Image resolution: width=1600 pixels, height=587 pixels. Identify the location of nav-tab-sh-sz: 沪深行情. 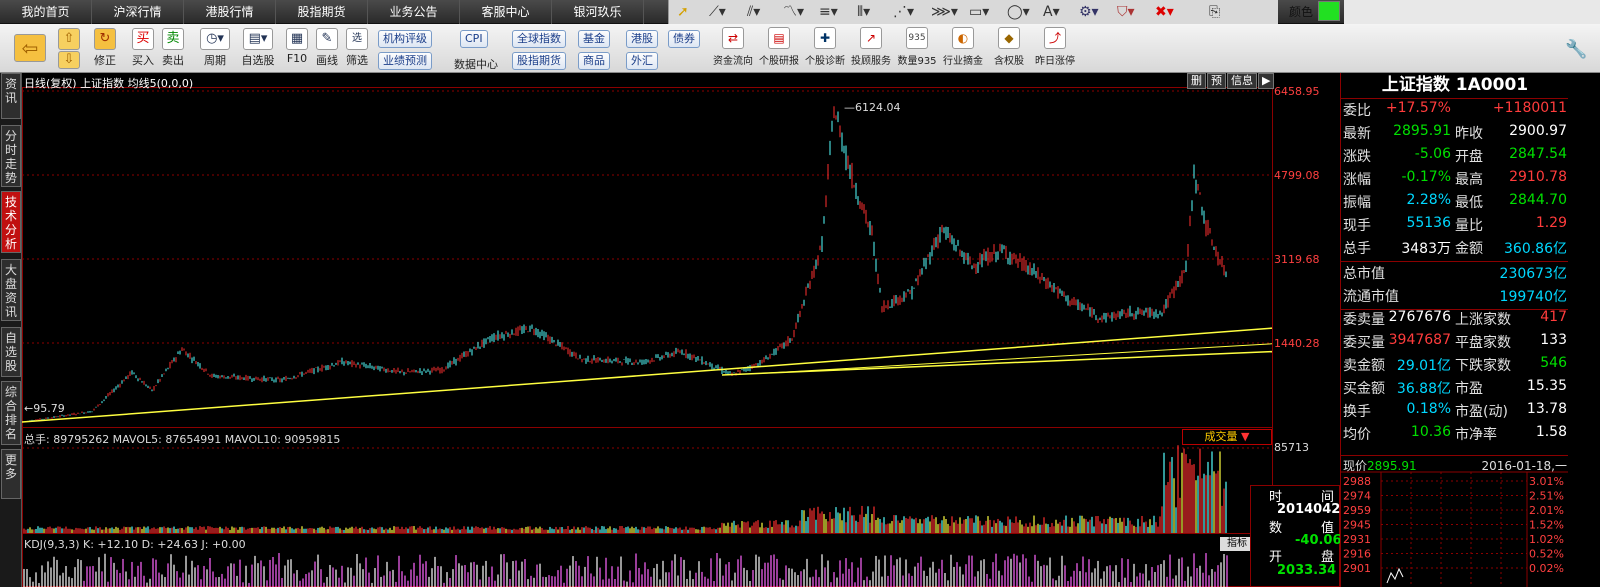
(138, 12).